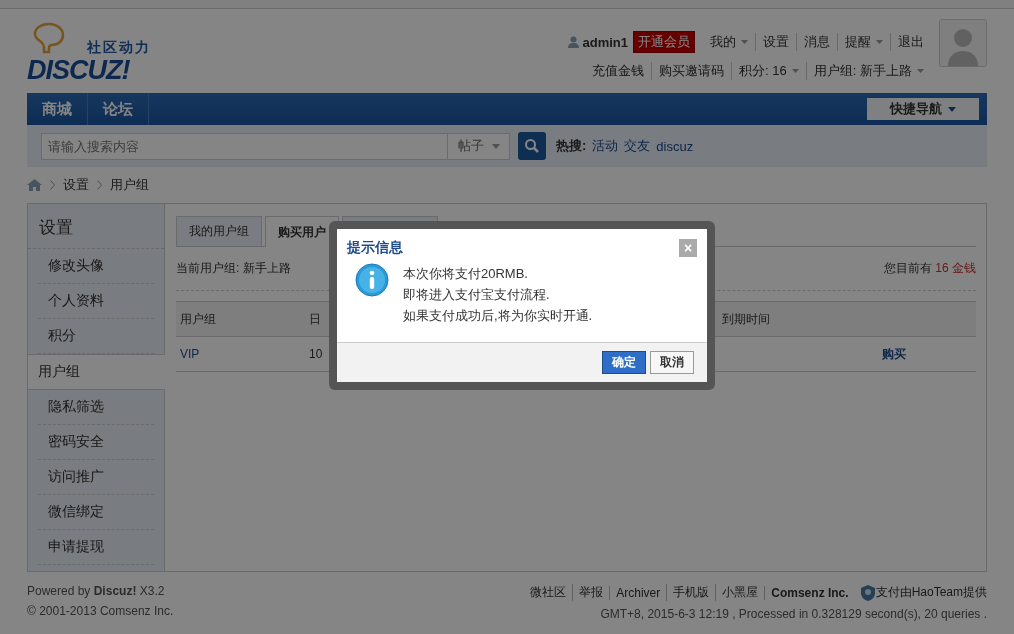 This screenshot has height=634, width=1014. I want to click on dialog-title: 提示信息, so click(375, 248).